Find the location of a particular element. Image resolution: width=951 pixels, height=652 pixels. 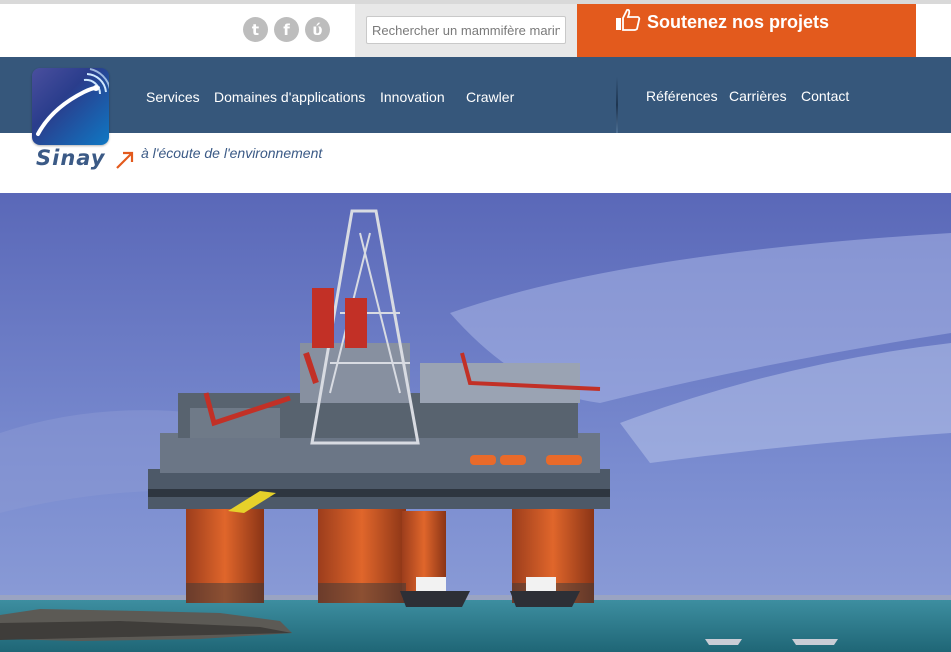

twitter-icon: t is located at coordinates (255, 29).